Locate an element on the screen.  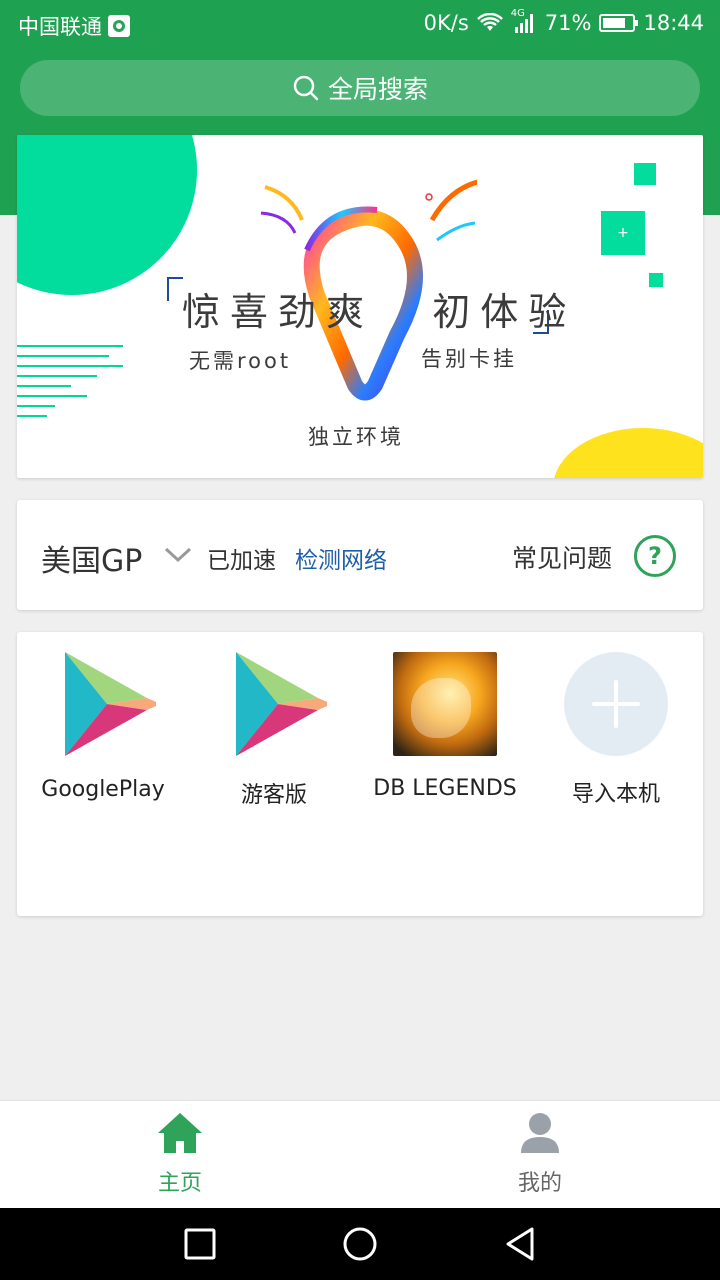
chevron-down-icon is located at coordinates (178, 555).